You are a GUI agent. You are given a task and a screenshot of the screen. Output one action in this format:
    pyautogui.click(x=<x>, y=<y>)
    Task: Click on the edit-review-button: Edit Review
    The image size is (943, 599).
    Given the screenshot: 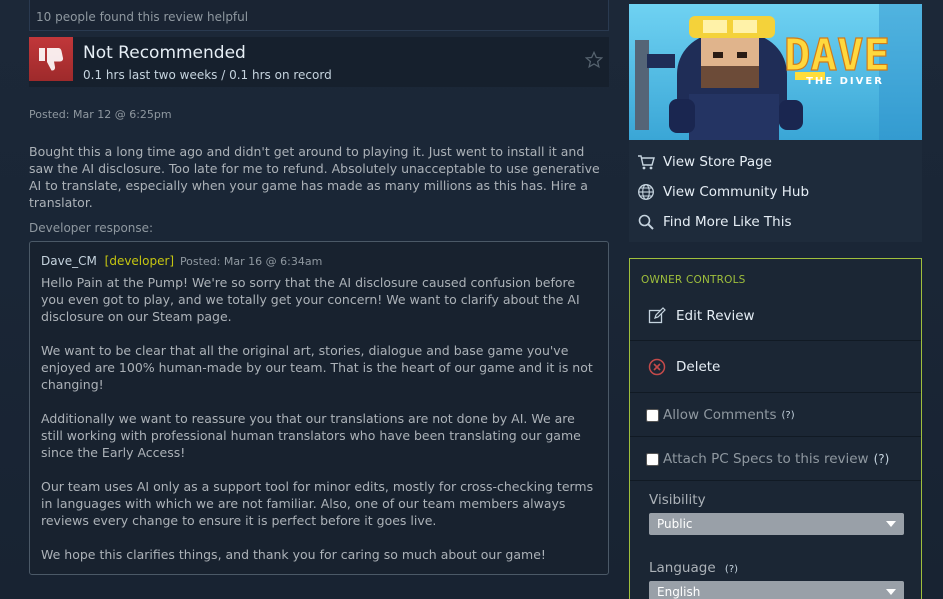 What is the action you would take?
    pyautogui.click(x=775, y=316)
    